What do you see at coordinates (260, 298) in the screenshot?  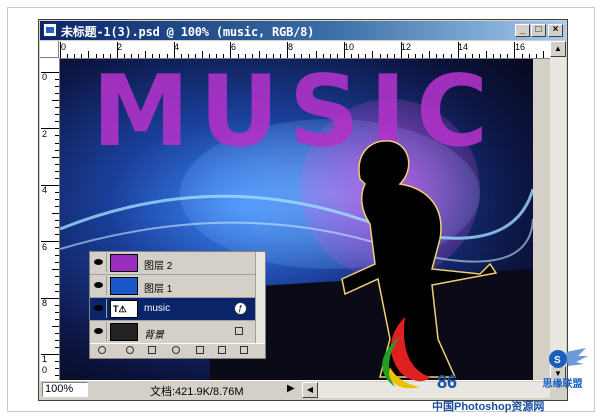 I see `layers-scrollbar` at bounding box center [260, 298].